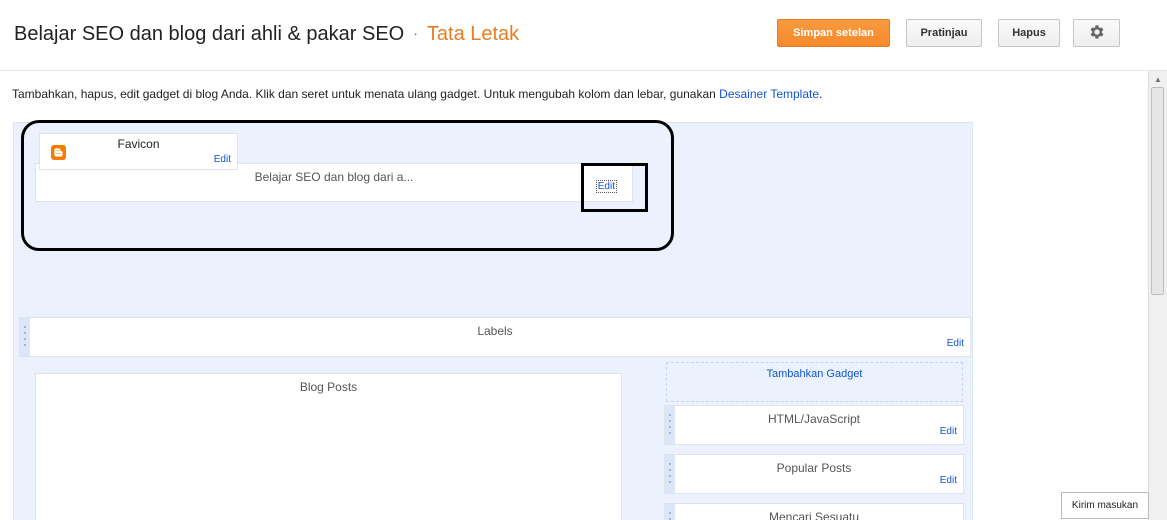 Image resolution: width=1167 pixels, height=520 pixels. Describe the element at coordinates (769, 94) in the screenshot. I see `template-designer-link: Desainer Template` at that location.